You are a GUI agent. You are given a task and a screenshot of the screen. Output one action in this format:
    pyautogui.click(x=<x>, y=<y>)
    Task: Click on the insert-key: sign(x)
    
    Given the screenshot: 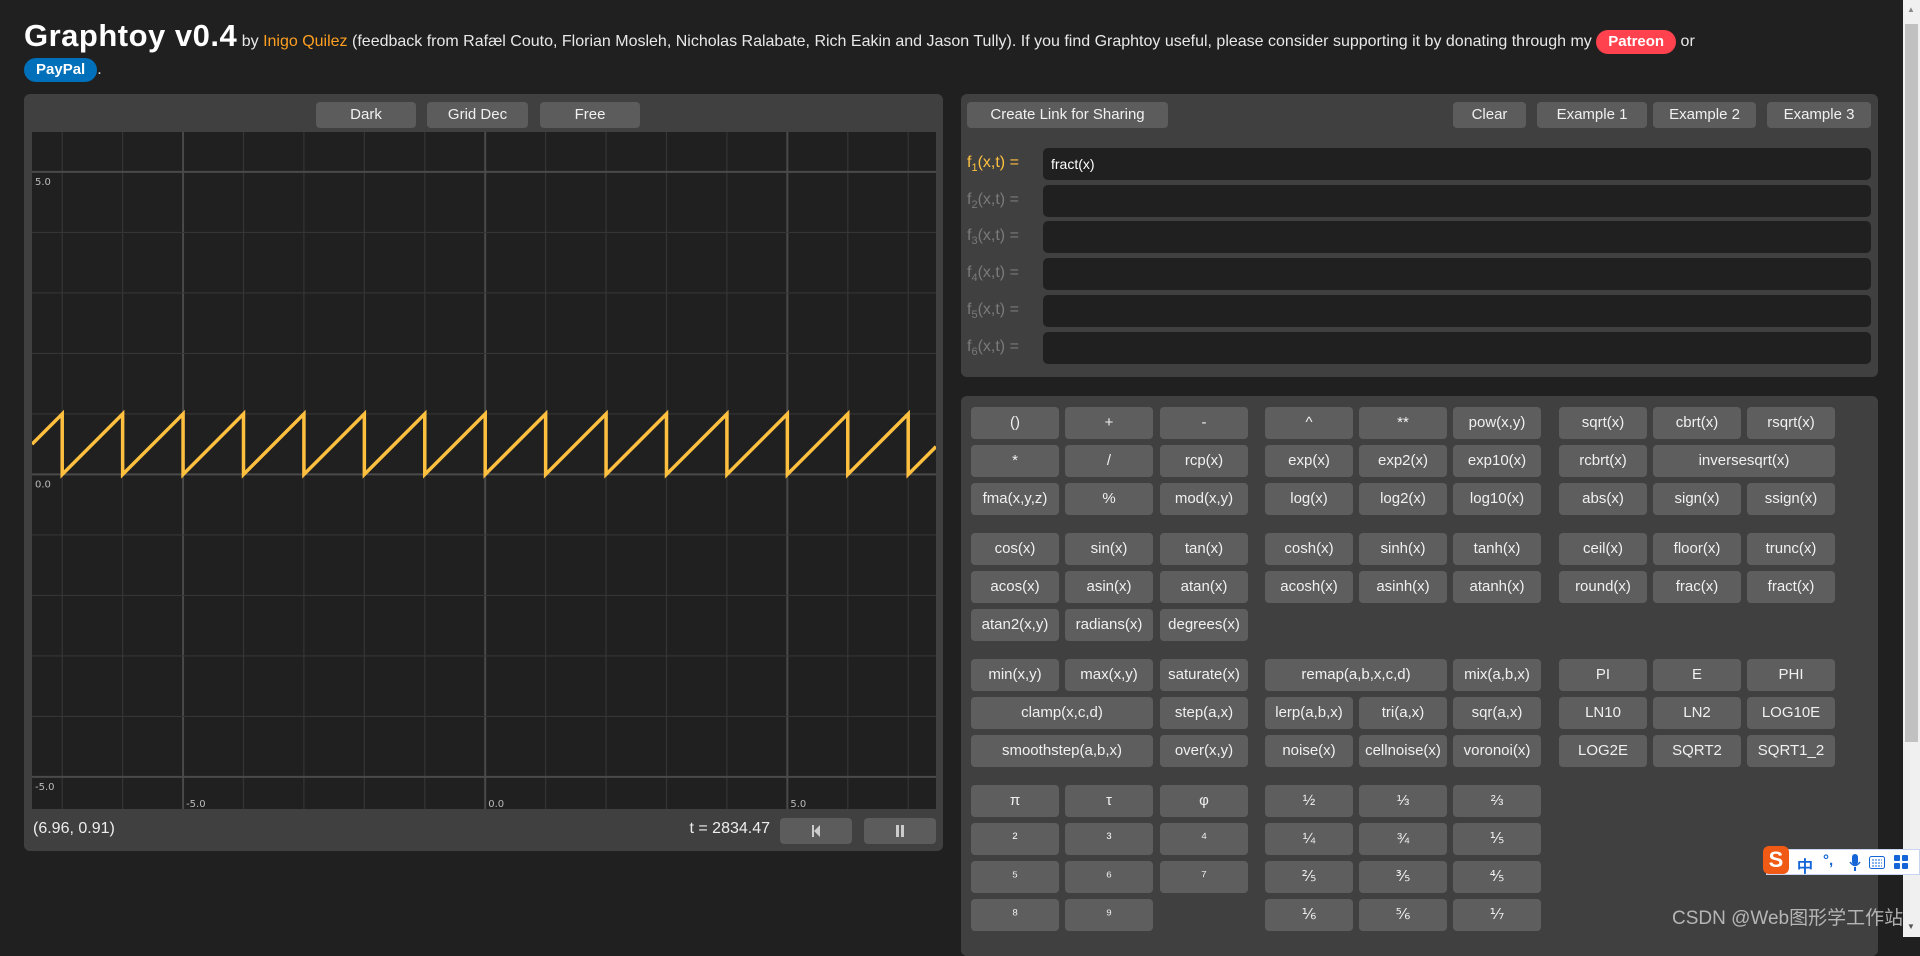 What is the action you would take?
    pyautogui.click(x=1697, y=499)
    